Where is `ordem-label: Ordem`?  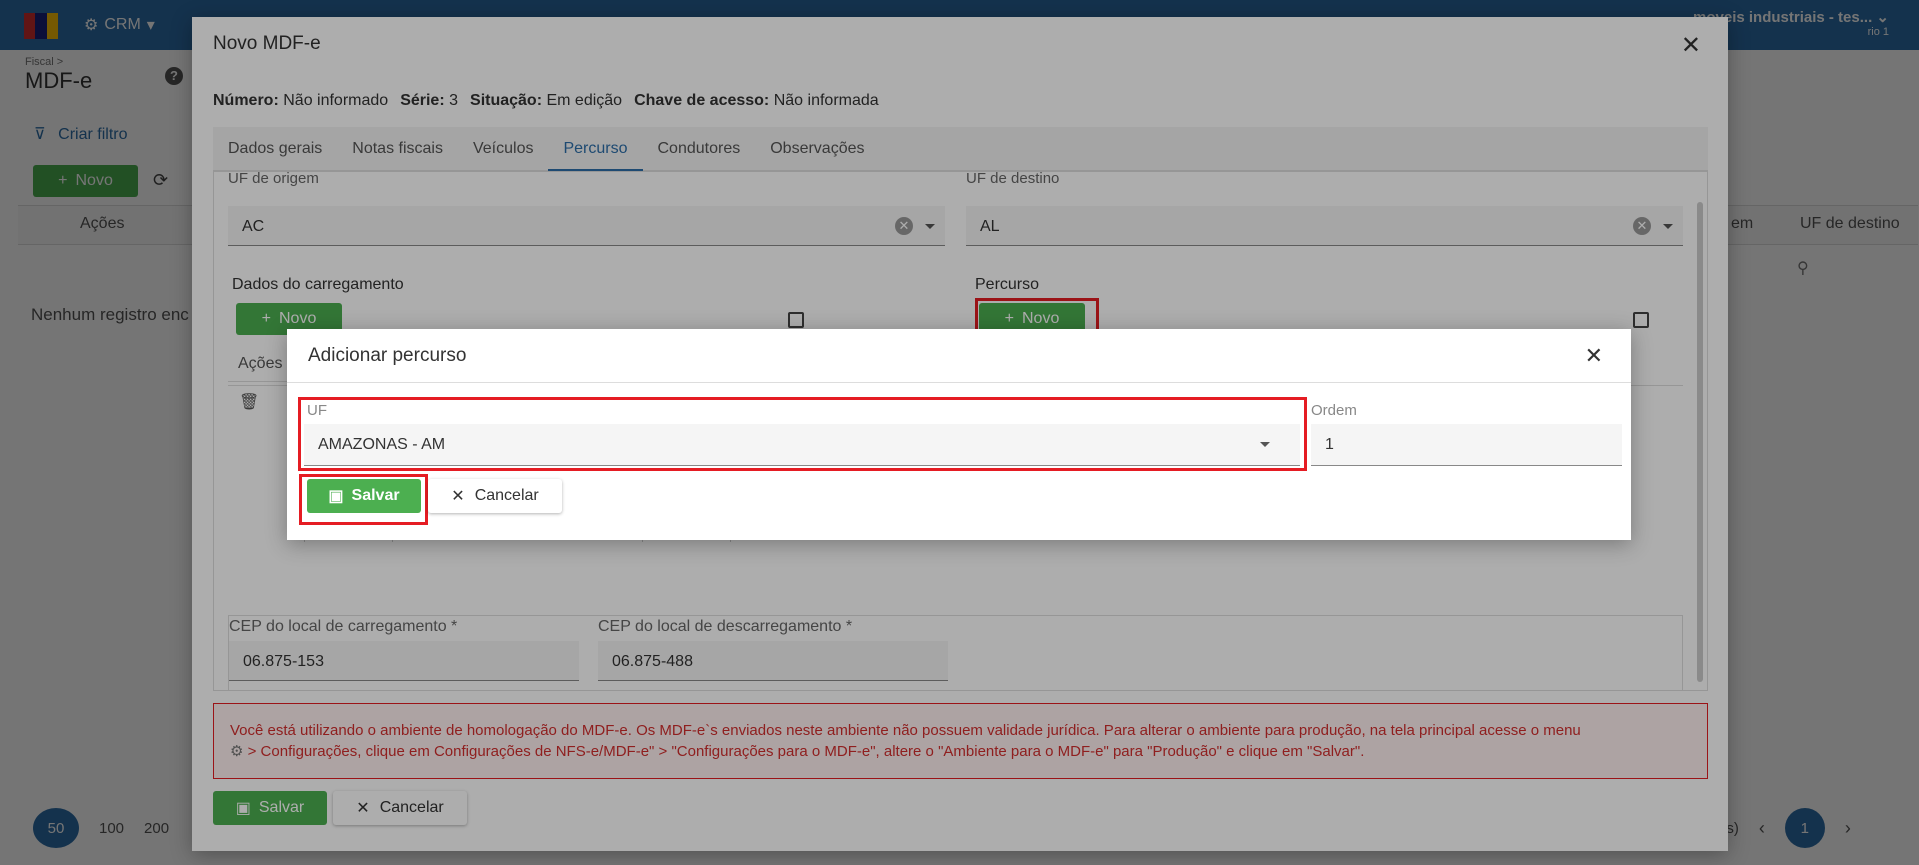 ordem-label: Ordem is located at coordinates (1334, 410).